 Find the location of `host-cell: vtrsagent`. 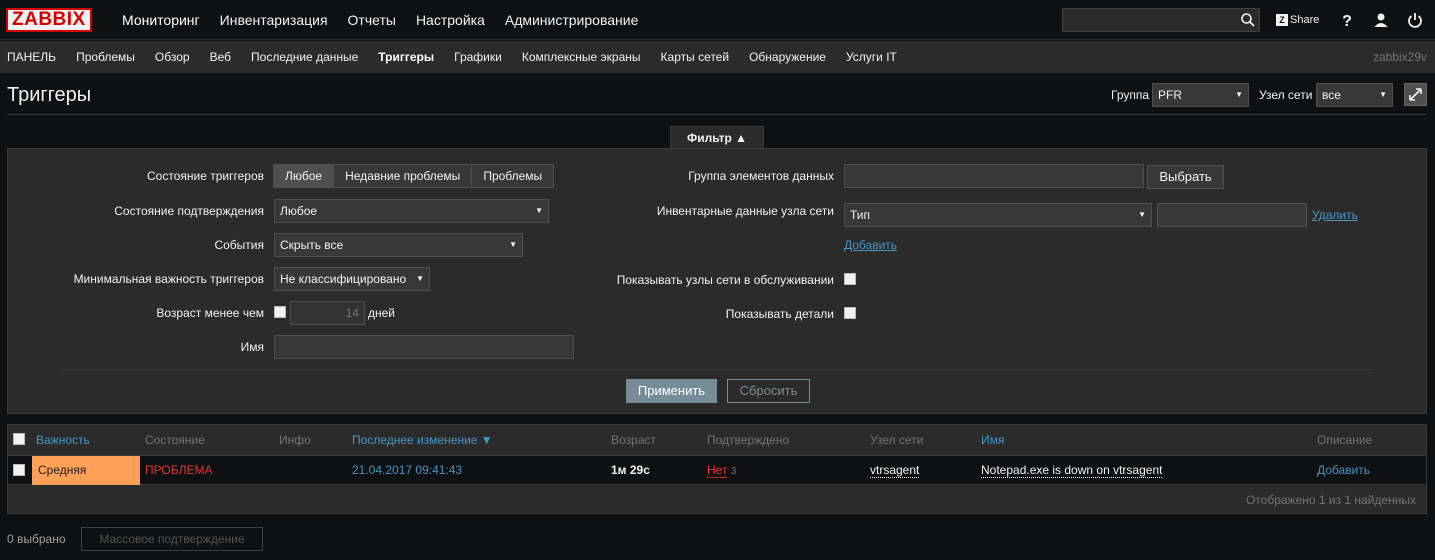

host-cell: vtrsagent is located at coordinates (895, 470).